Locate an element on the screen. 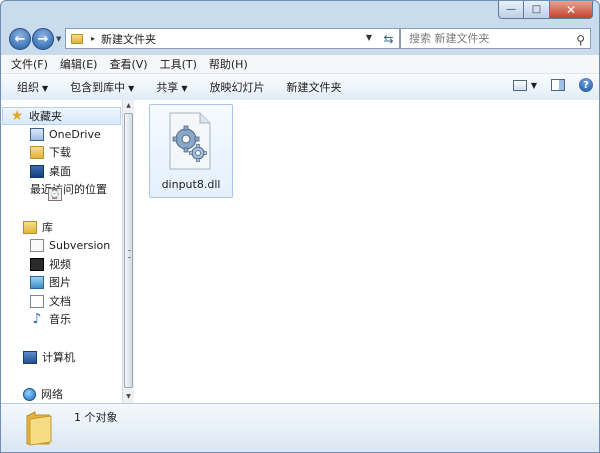  search-input: 搜索 新建文件夹 ⚲ is located at coordinates (495, 38).